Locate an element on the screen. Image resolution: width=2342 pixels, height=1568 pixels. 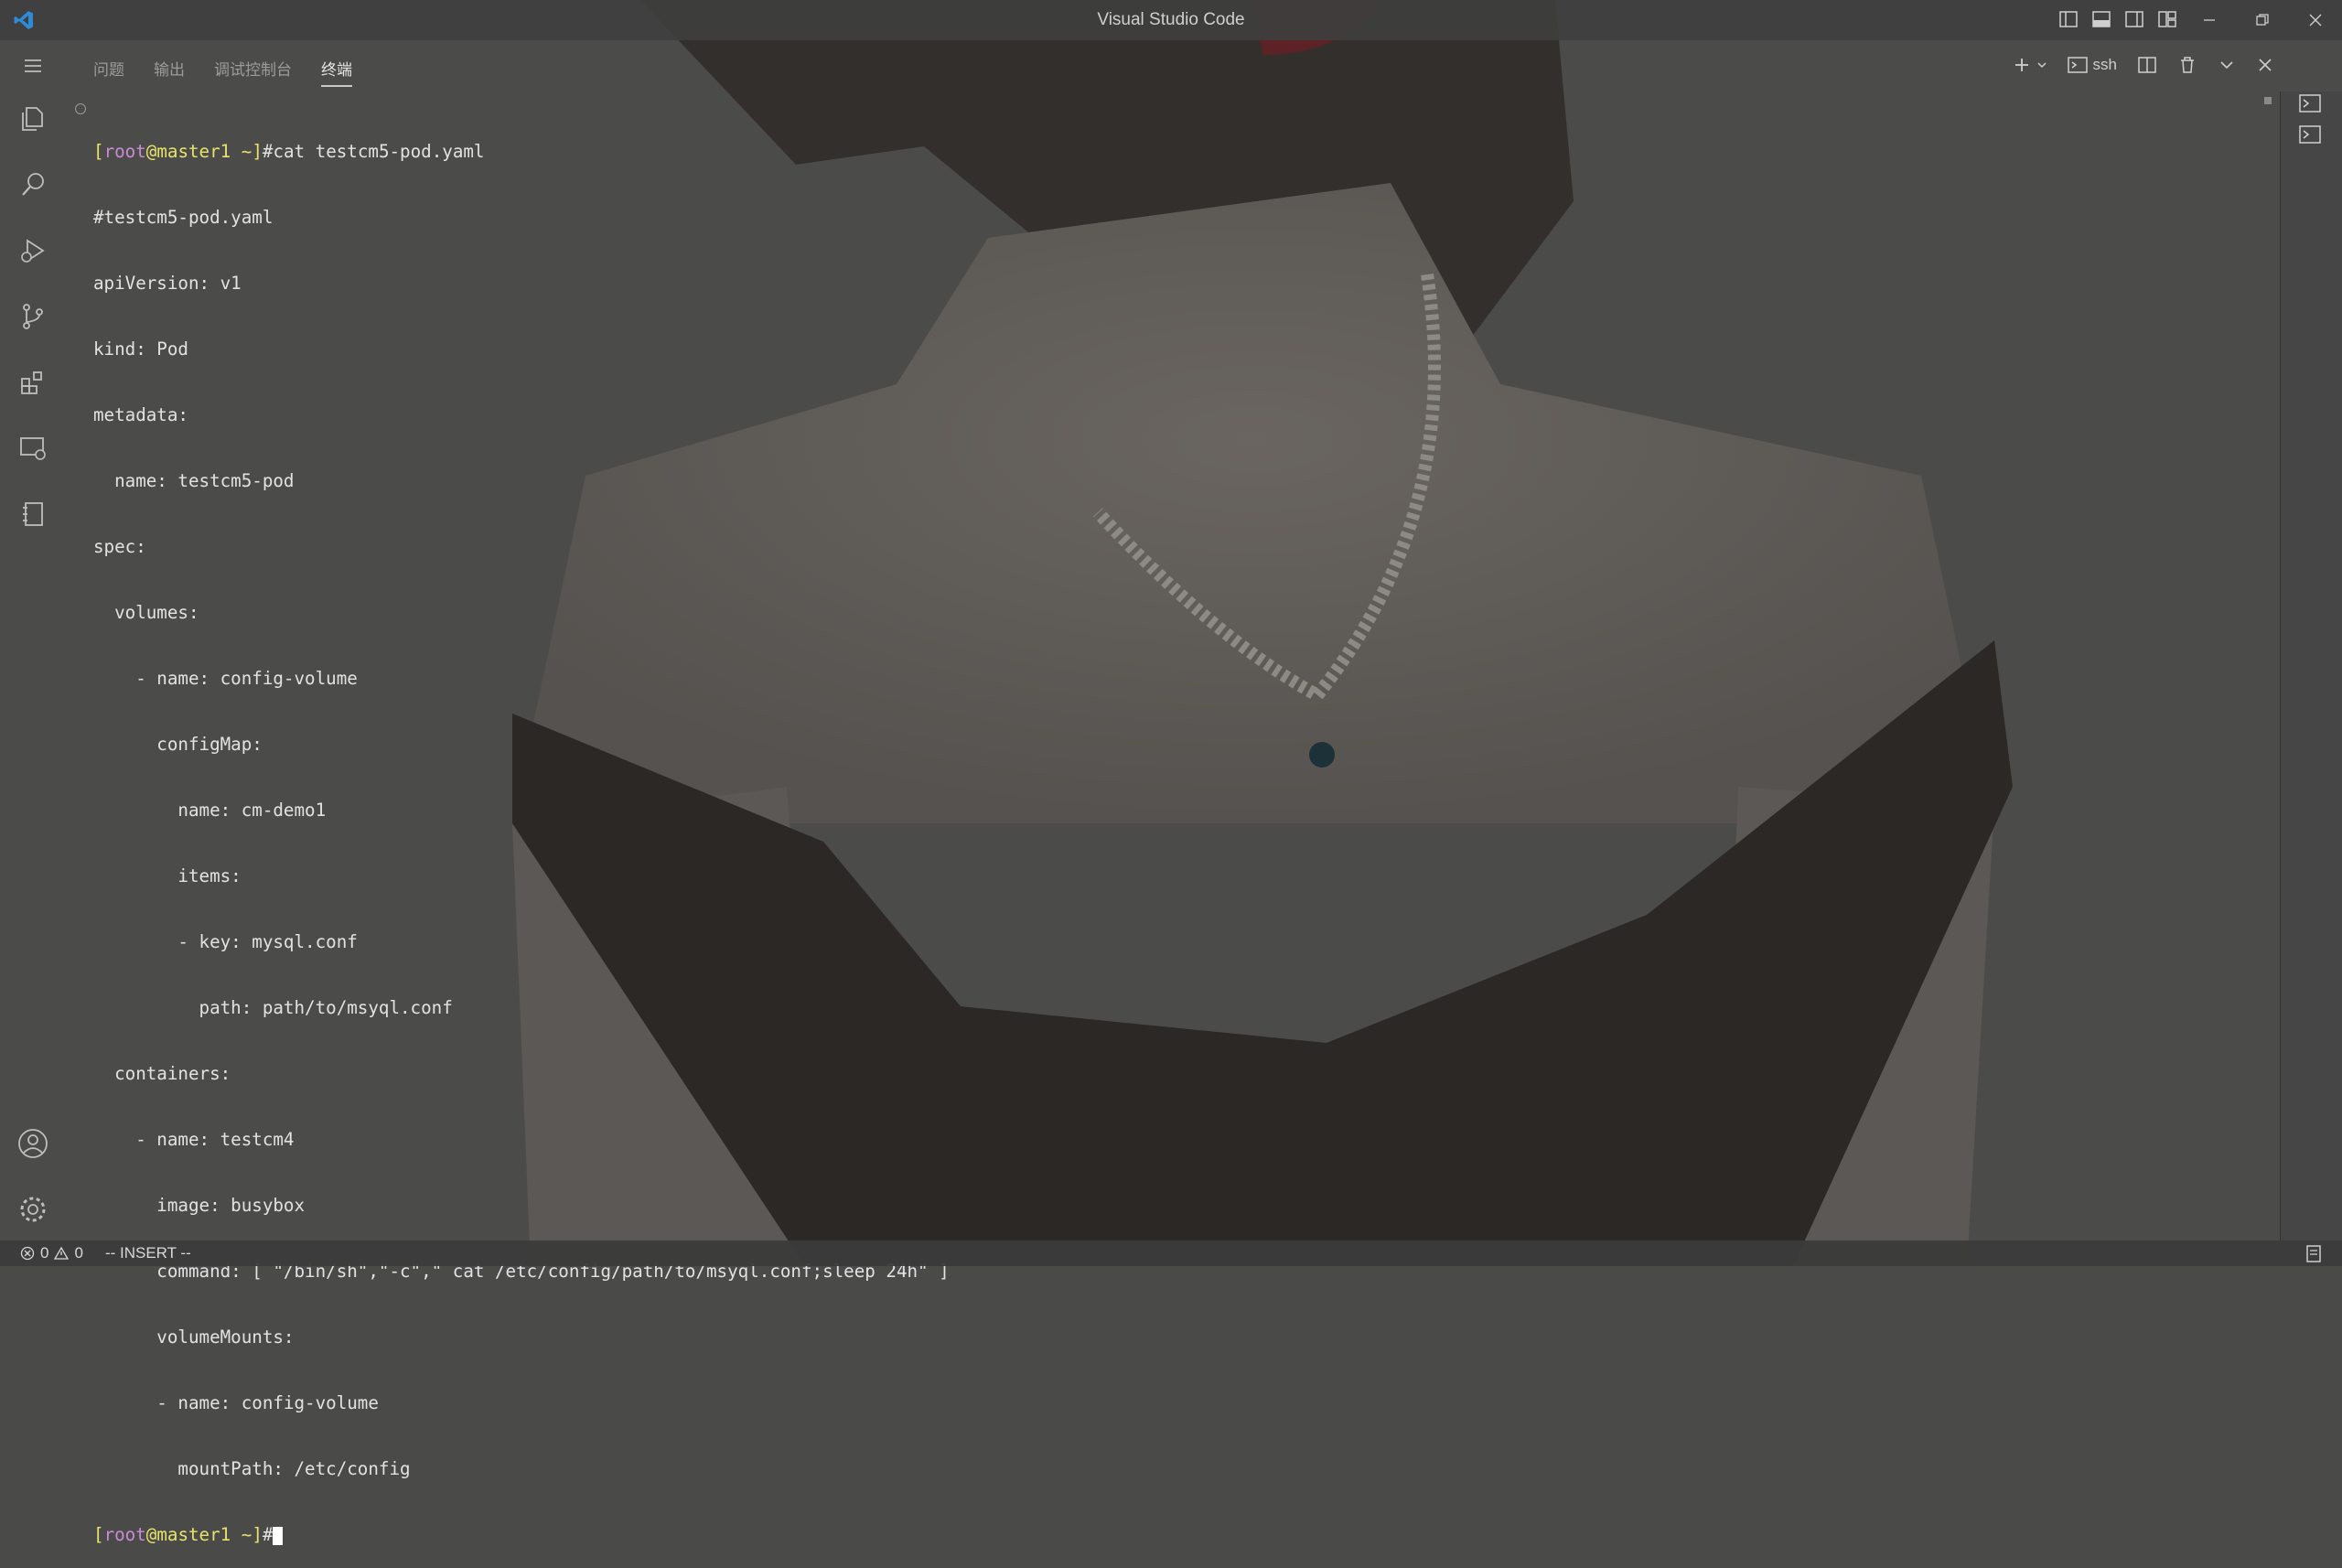
terminal-line: name: testcm5-pod is located at coordinates (194, 480).